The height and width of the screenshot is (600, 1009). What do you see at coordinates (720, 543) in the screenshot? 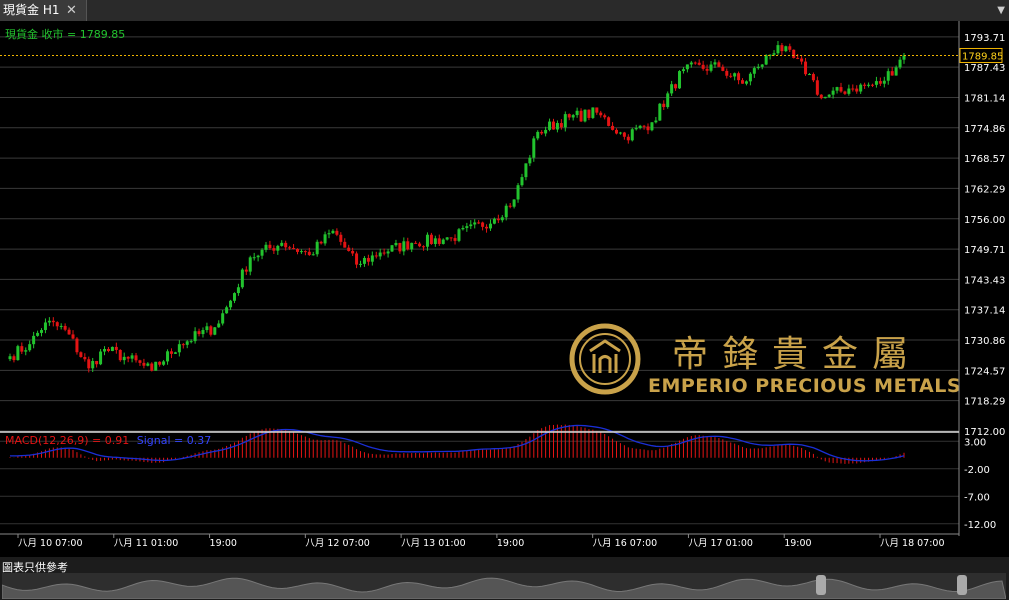
I see `time-tick-label: 八月 17 01:00` at bounding box center [720, 543].